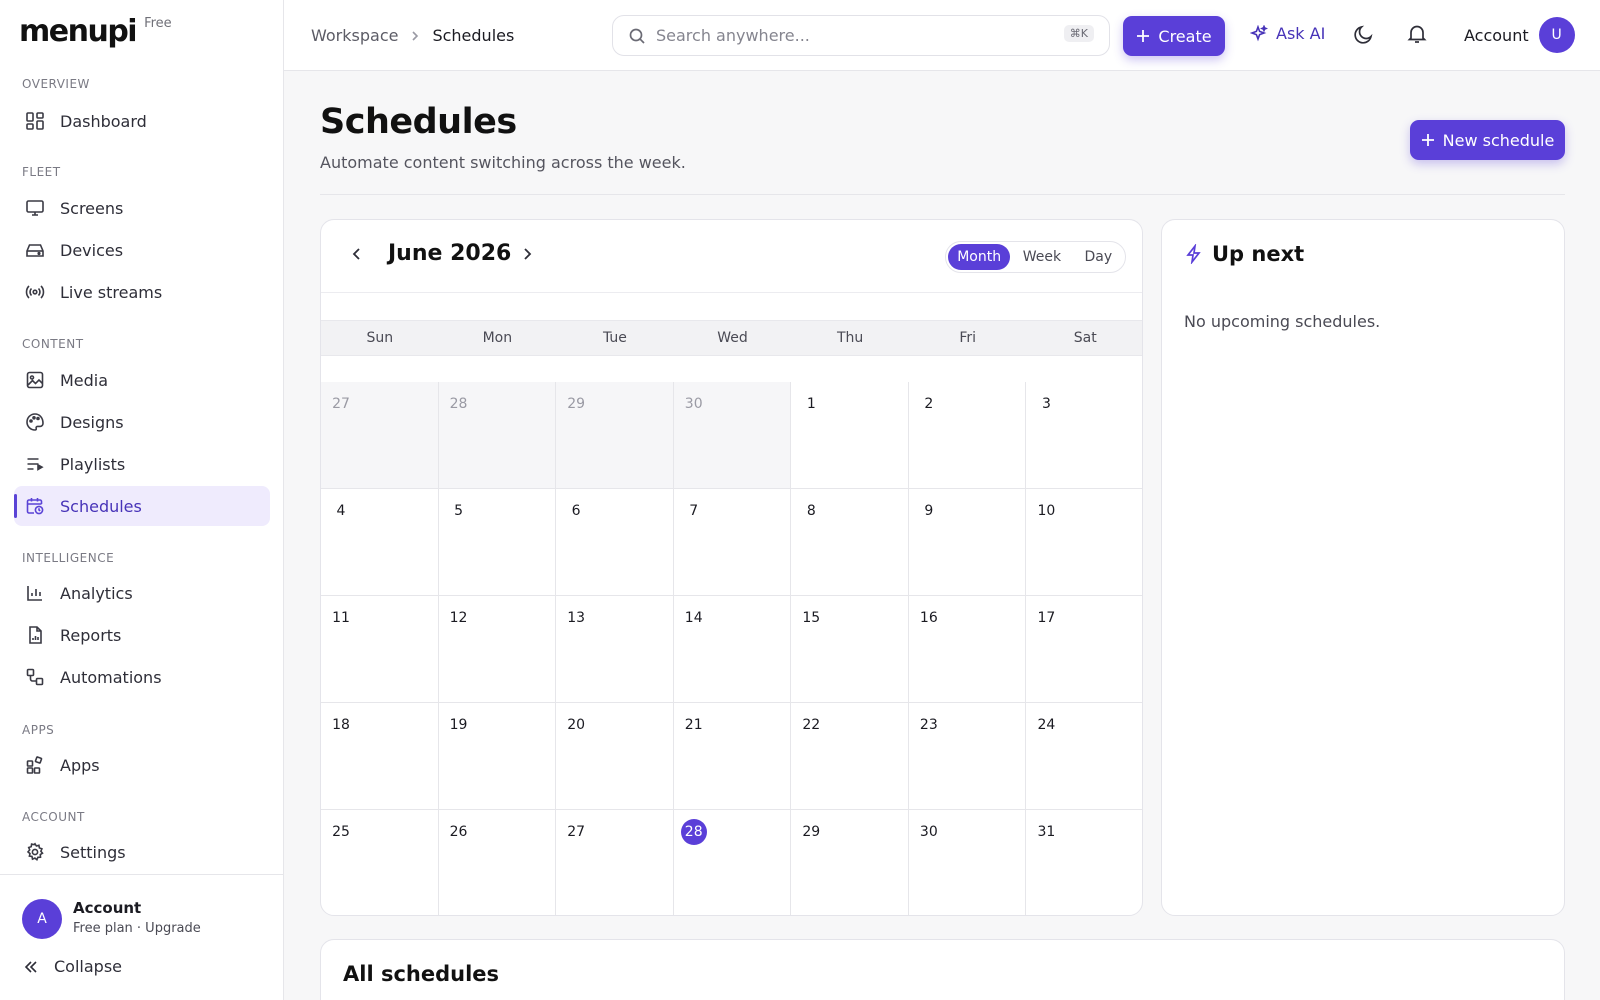 This screenshot has height=1000, width=1600. What do you see at coordinates (929, 511) in the screenshot?
I see `day-number: 9` at bounding box center [929, 511].